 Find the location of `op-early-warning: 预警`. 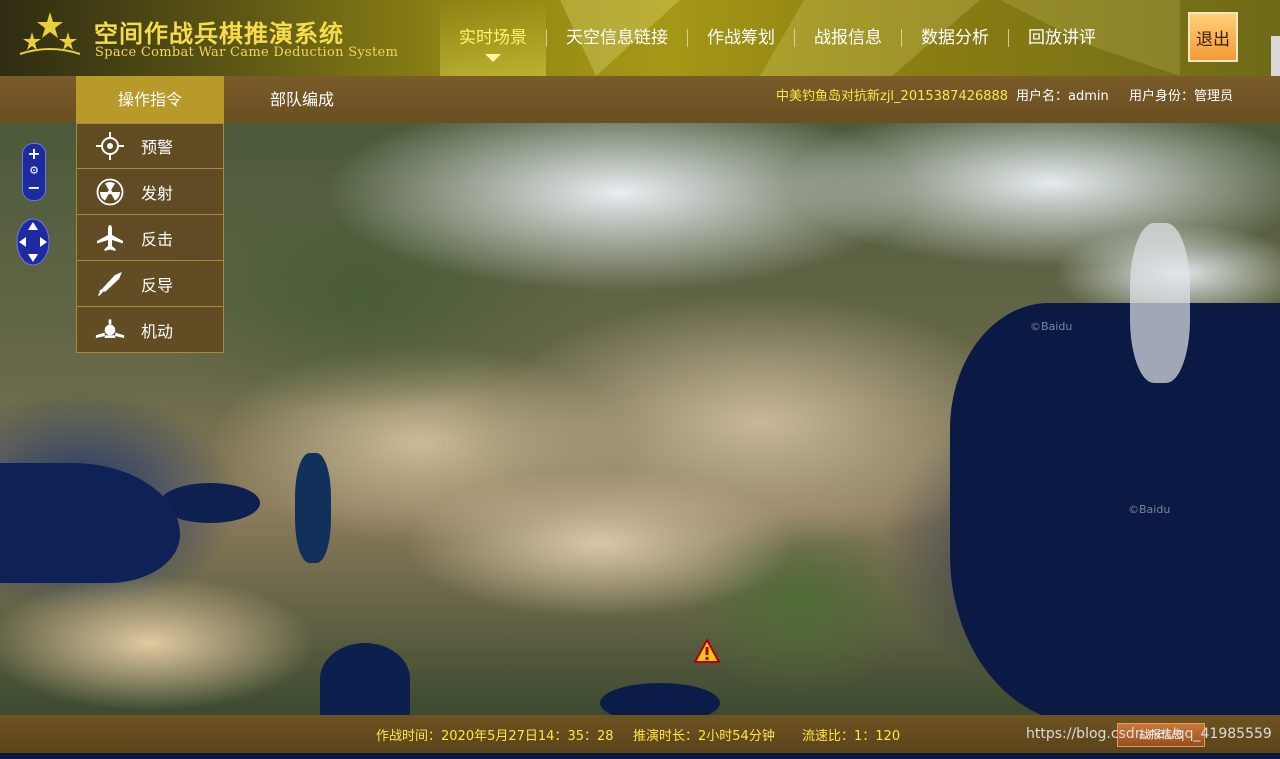

op-early-warning: 预警 is located at coordinates (150, 146).